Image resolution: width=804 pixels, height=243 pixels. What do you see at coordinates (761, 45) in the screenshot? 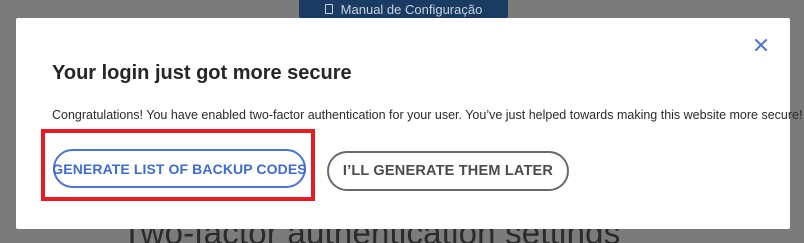
I see `close-icon` at bounding box center [761, 45].